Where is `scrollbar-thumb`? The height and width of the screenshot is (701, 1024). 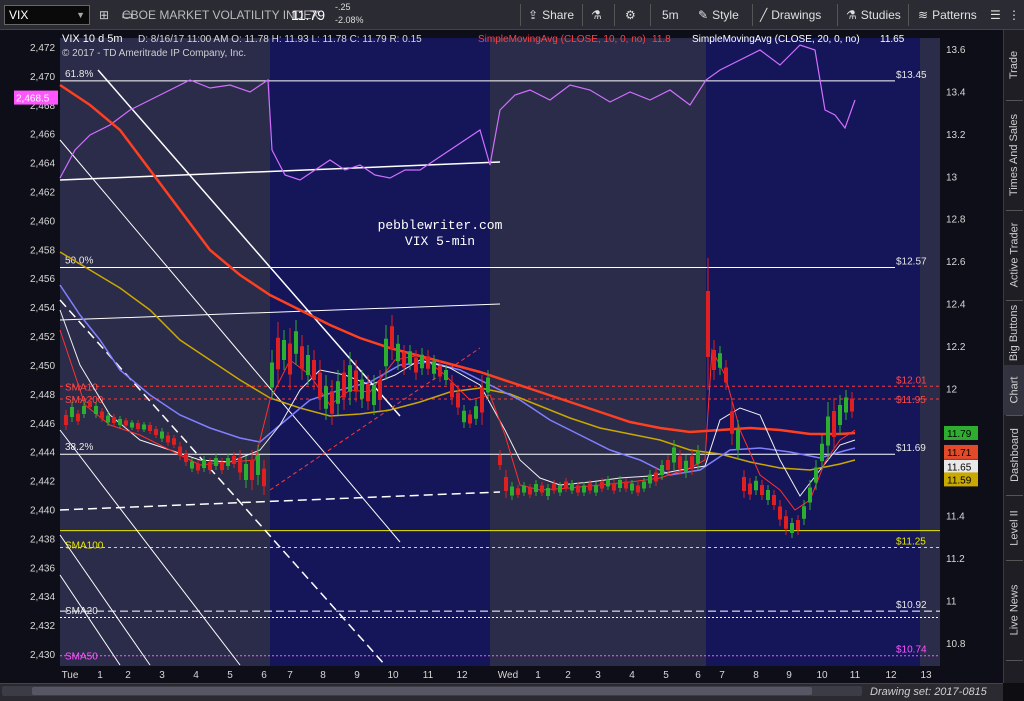 scrollbar-thumb is located at coordinates (422, 691).